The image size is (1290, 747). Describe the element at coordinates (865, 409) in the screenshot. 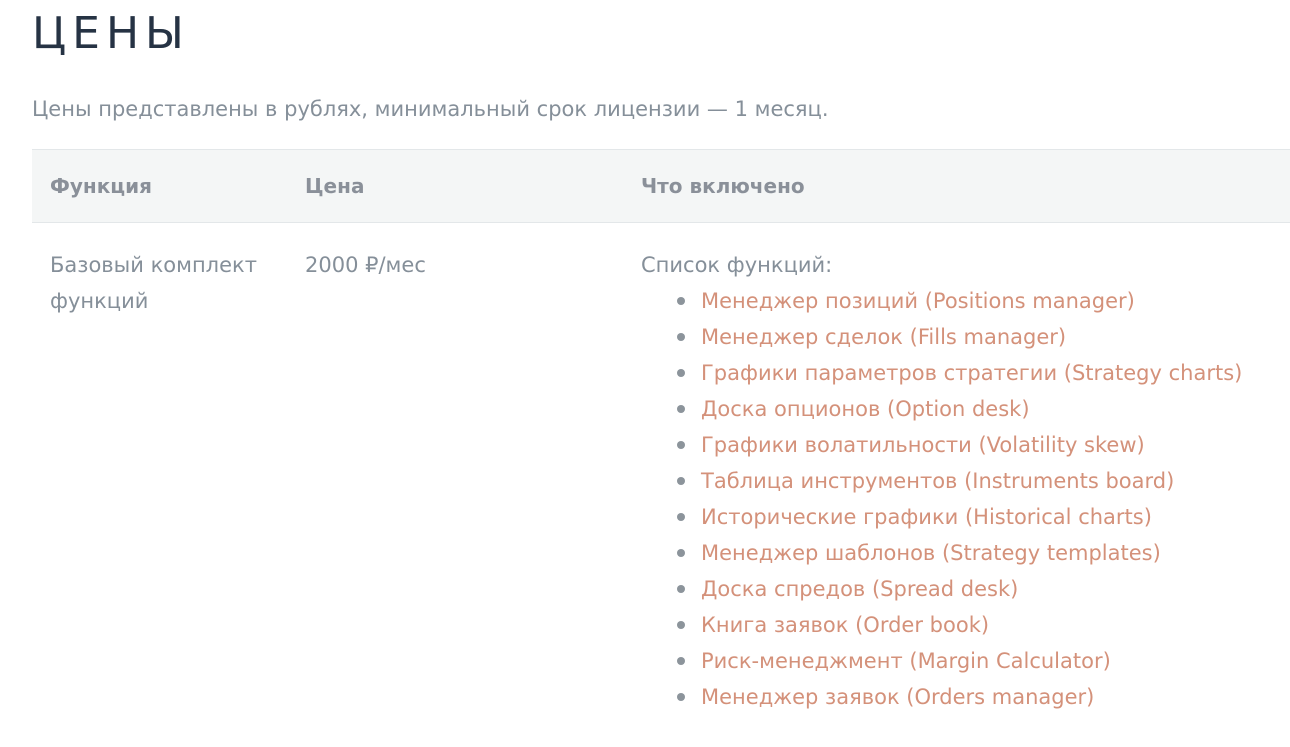

I see `feature-link-option-desk: Доска опционов (Option desk)` at that location.